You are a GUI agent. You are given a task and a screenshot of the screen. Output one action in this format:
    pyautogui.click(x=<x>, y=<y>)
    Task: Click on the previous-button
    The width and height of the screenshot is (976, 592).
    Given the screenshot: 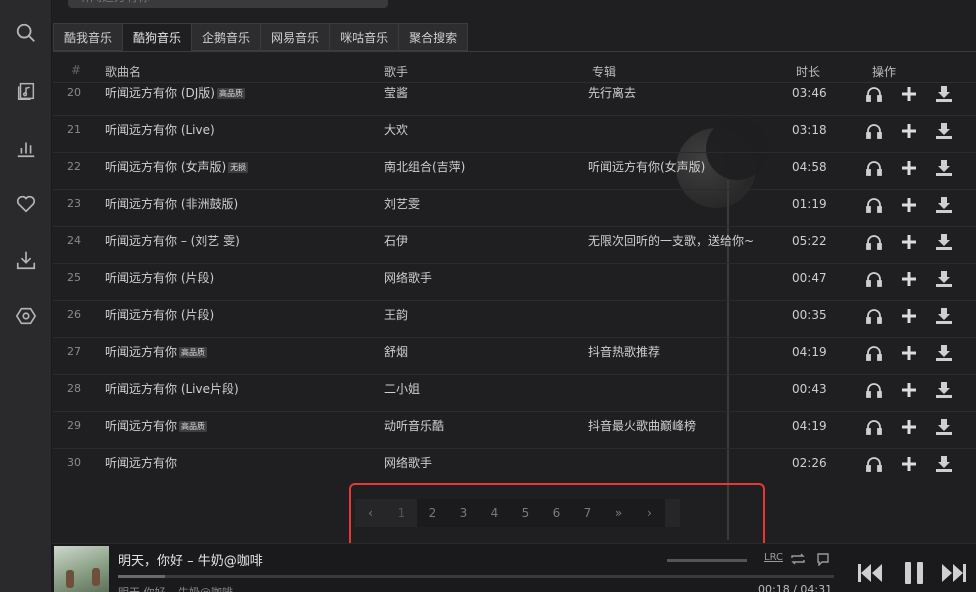 What is the action you would take?
    pyautogui.click(x=870, y=574)
    